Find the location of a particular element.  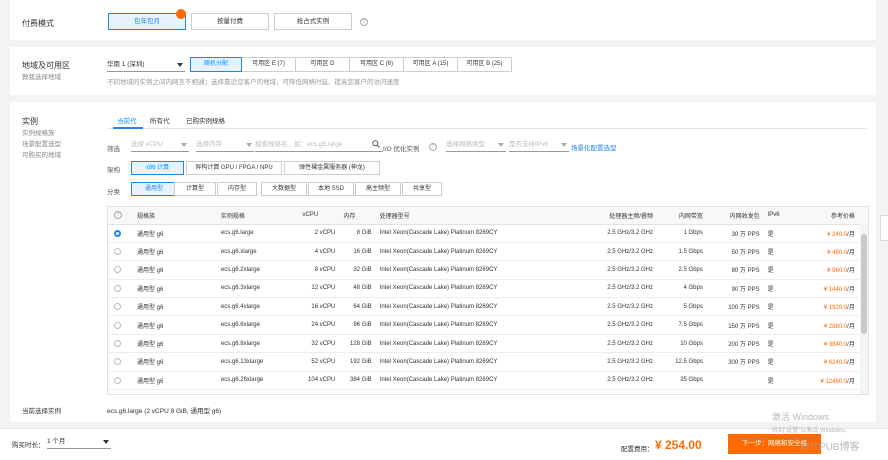

cell-mem: 96 GiB is located at coordinates (357, 325).